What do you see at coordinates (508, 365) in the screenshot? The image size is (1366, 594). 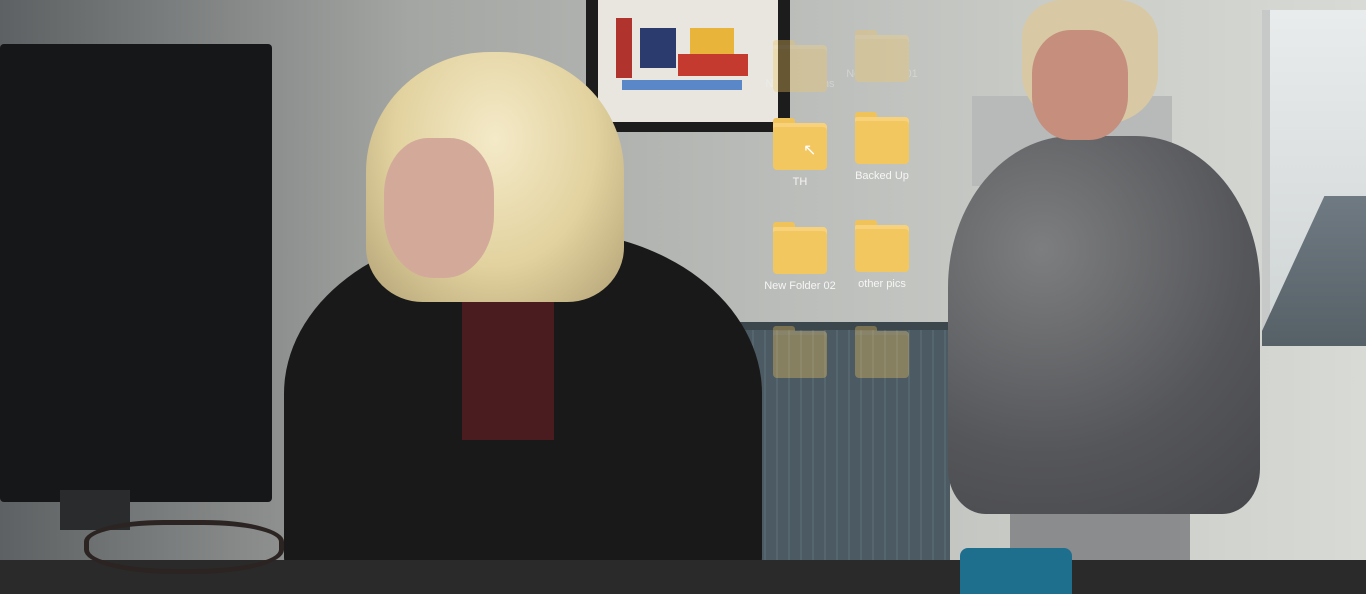 I see `person-left-top` at bounding box center [508, 365].